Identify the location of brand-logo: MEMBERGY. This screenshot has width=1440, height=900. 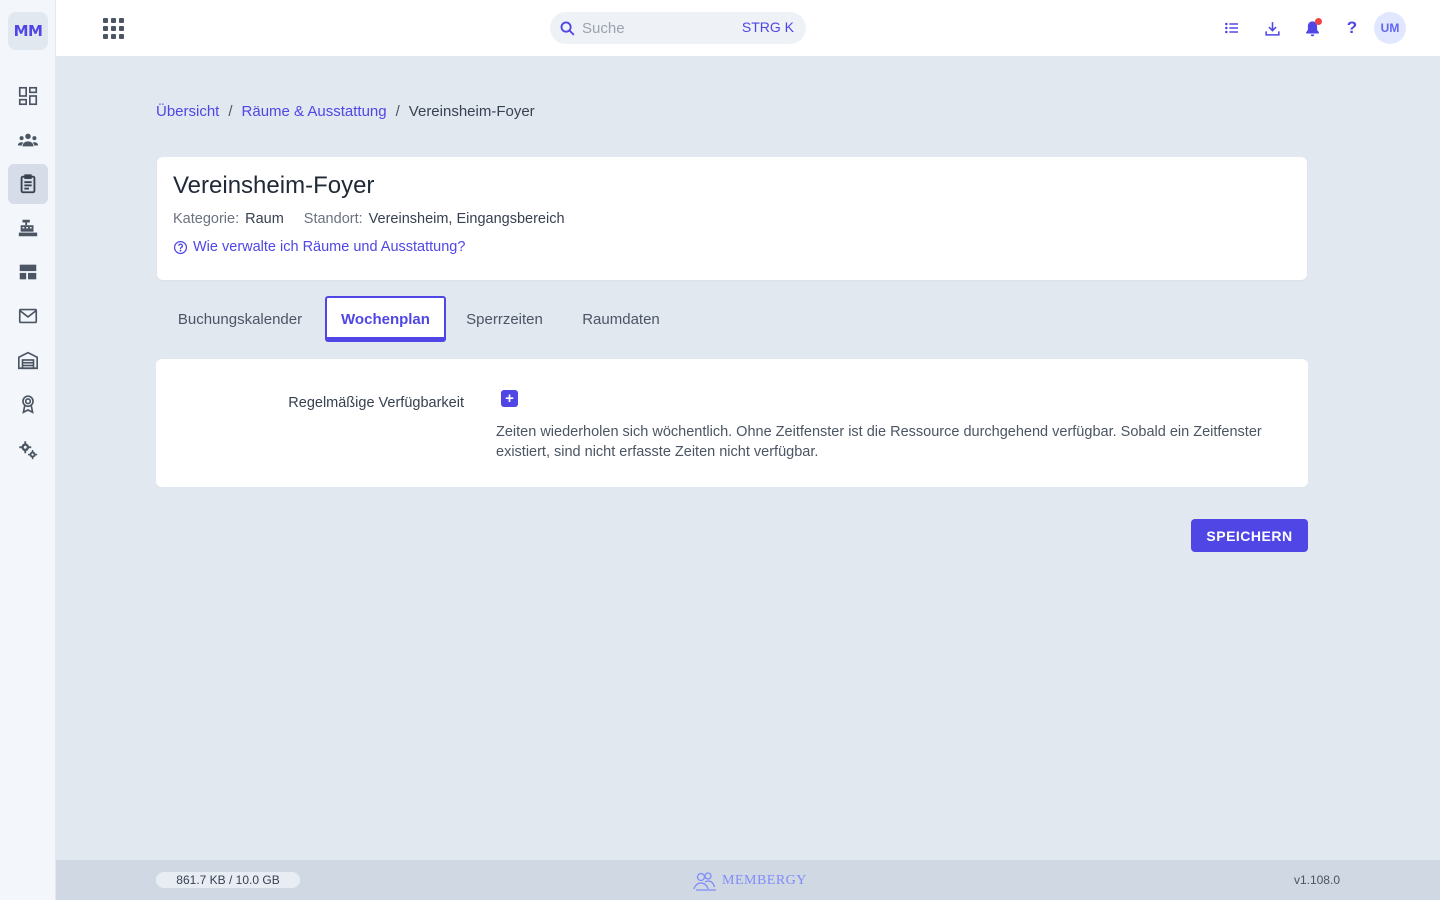
(749, 881).